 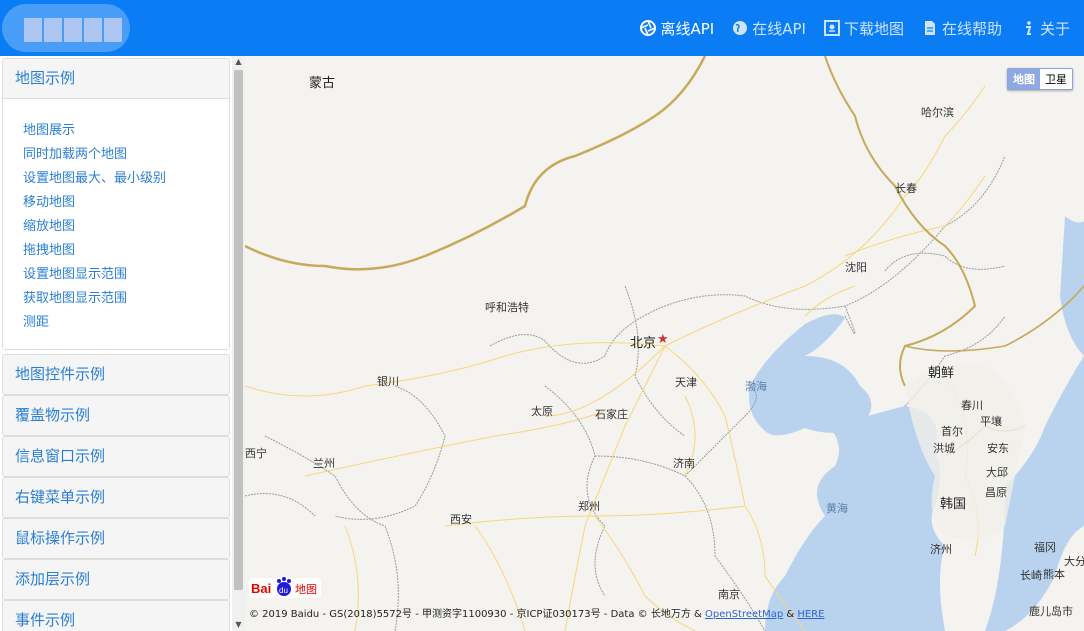 I want to click on map-label: 西安, so click(x=461, y=519).